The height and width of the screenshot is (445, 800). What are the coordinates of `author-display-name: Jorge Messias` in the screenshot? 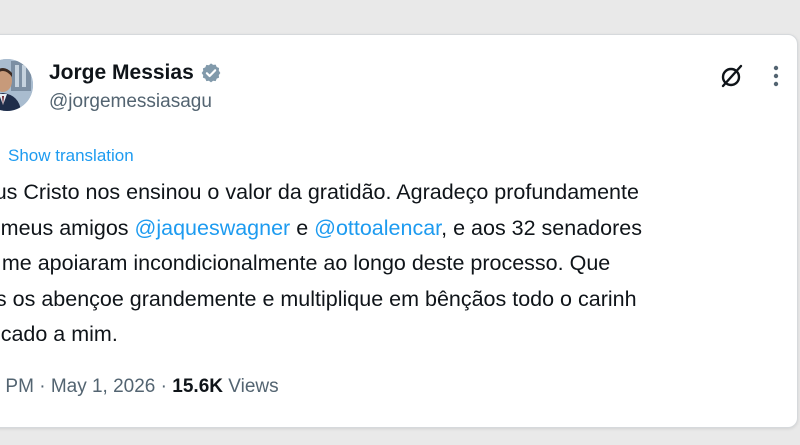 It's located at (121, 73).